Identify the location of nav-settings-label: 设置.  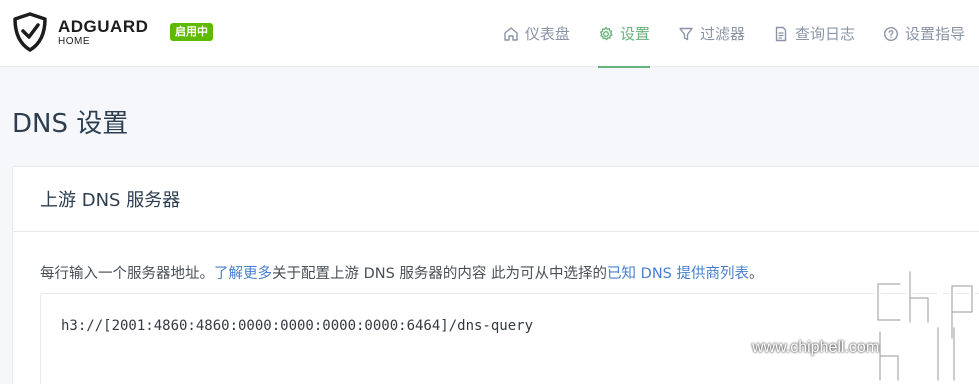
(634, 34).